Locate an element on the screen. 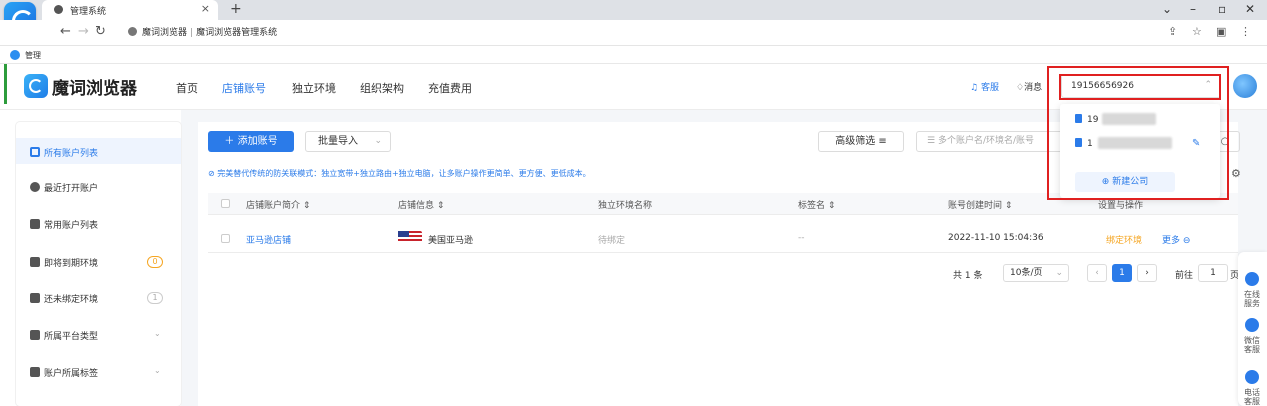 The image size is (1267, 406). more-circle-icon: ⊖ is located at coordinates (1186, 241).